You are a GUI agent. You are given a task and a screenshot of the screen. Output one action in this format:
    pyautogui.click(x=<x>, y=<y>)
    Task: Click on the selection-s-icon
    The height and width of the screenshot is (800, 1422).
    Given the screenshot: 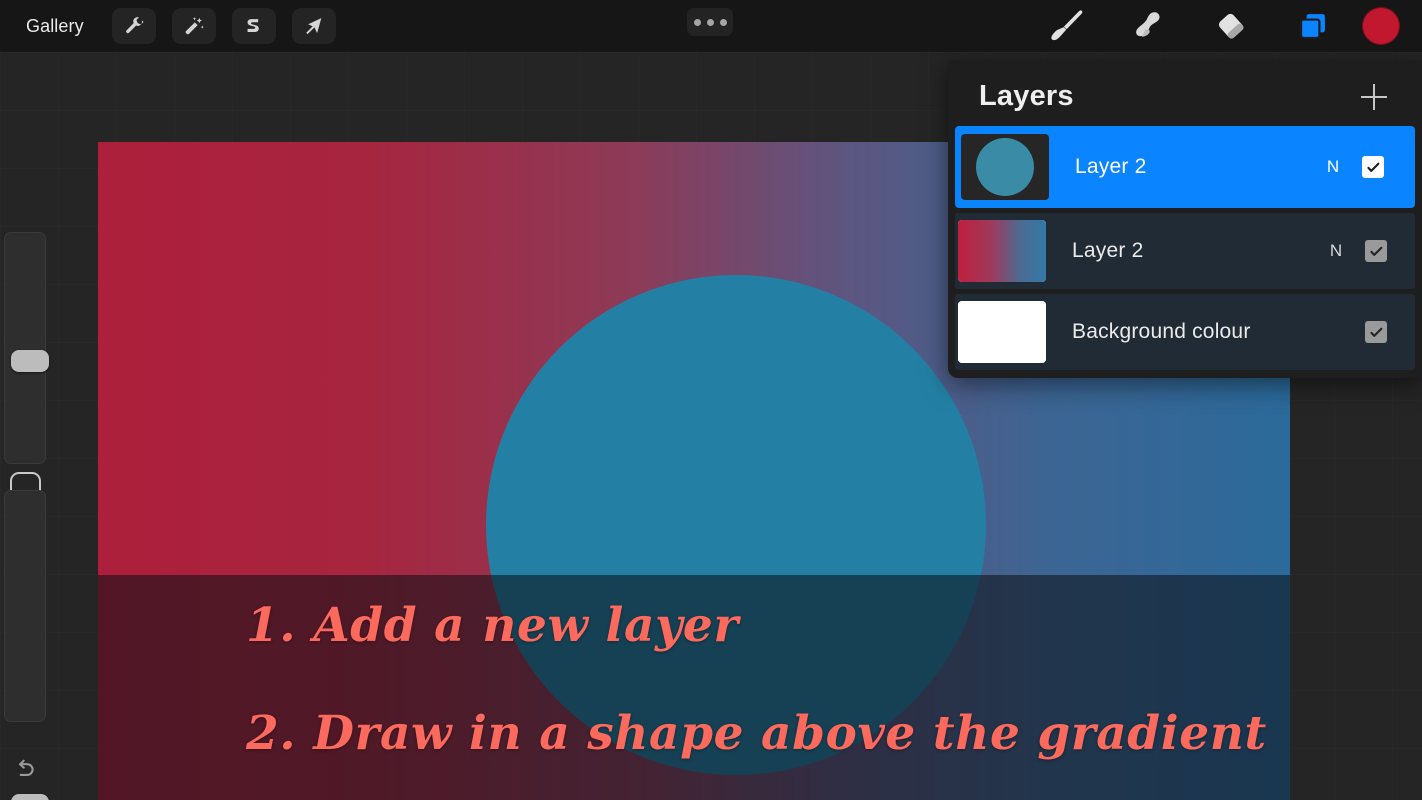 What is the action you would take?
    pyautogui.click(x=253, y=26)
    